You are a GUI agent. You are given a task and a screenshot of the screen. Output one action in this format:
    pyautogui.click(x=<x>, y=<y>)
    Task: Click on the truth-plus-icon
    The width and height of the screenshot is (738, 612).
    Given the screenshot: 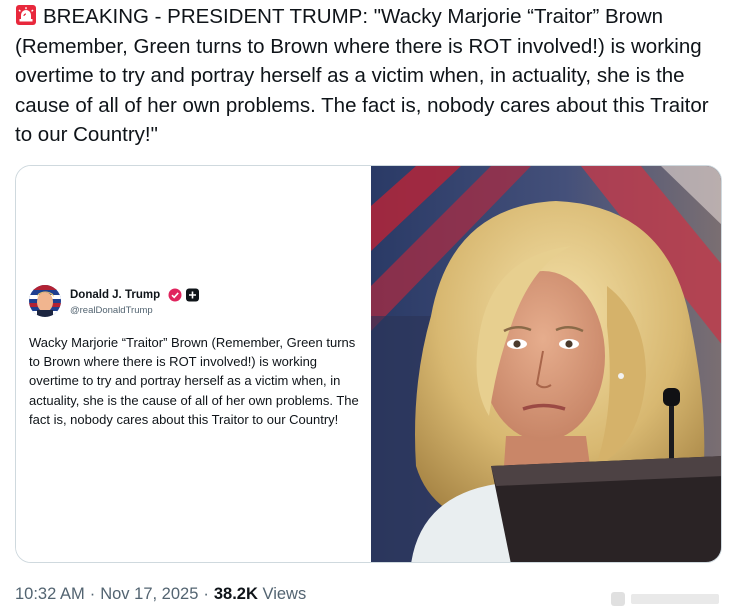 What is the action you would take?
    pyautogui.click(x=192, y=295)
    